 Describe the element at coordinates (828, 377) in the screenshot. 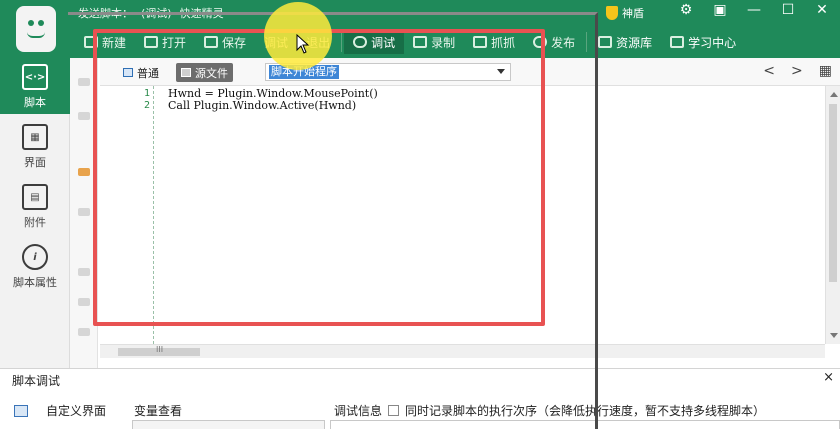

I see `close-icon: ×` at that location.